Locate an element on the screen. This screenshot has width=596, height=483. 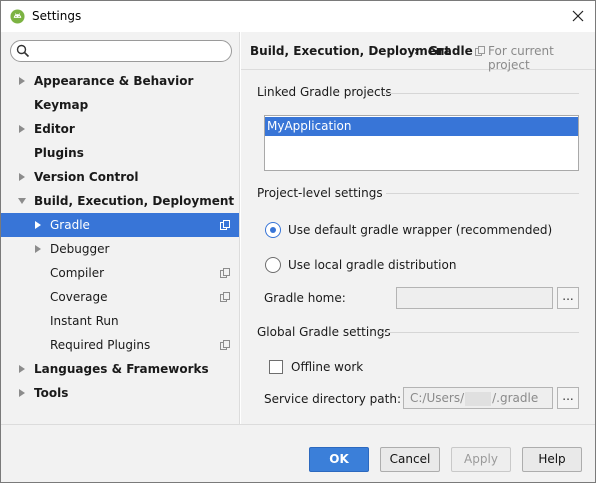
breadcrumb-current: Gradle is located at coordinates (450, 51).